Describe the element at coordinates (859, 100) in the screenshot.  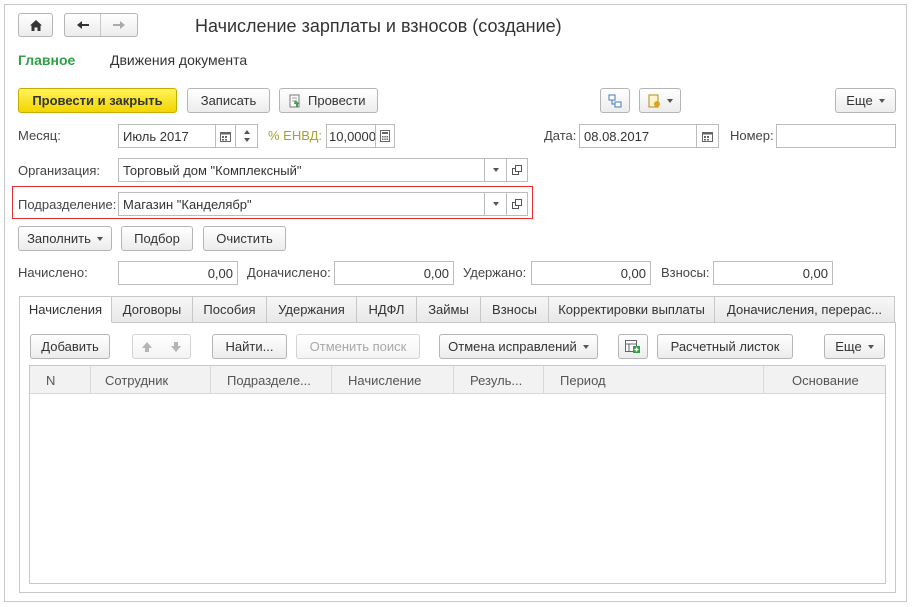
I see `more-button-label: Еще` at that location.